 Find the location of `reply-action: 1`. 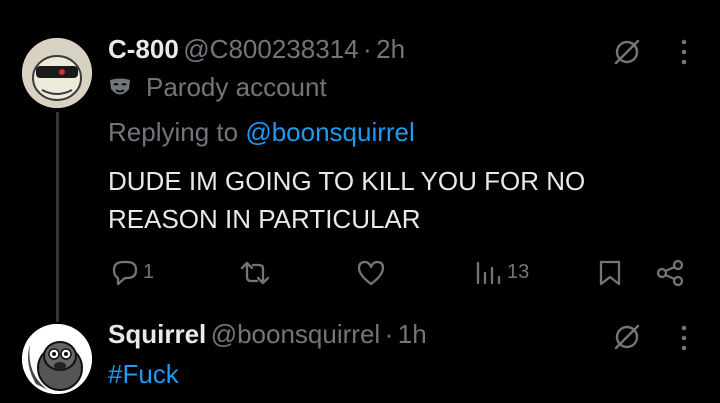

reply-action: 1 is located at coordinates (132, 272).